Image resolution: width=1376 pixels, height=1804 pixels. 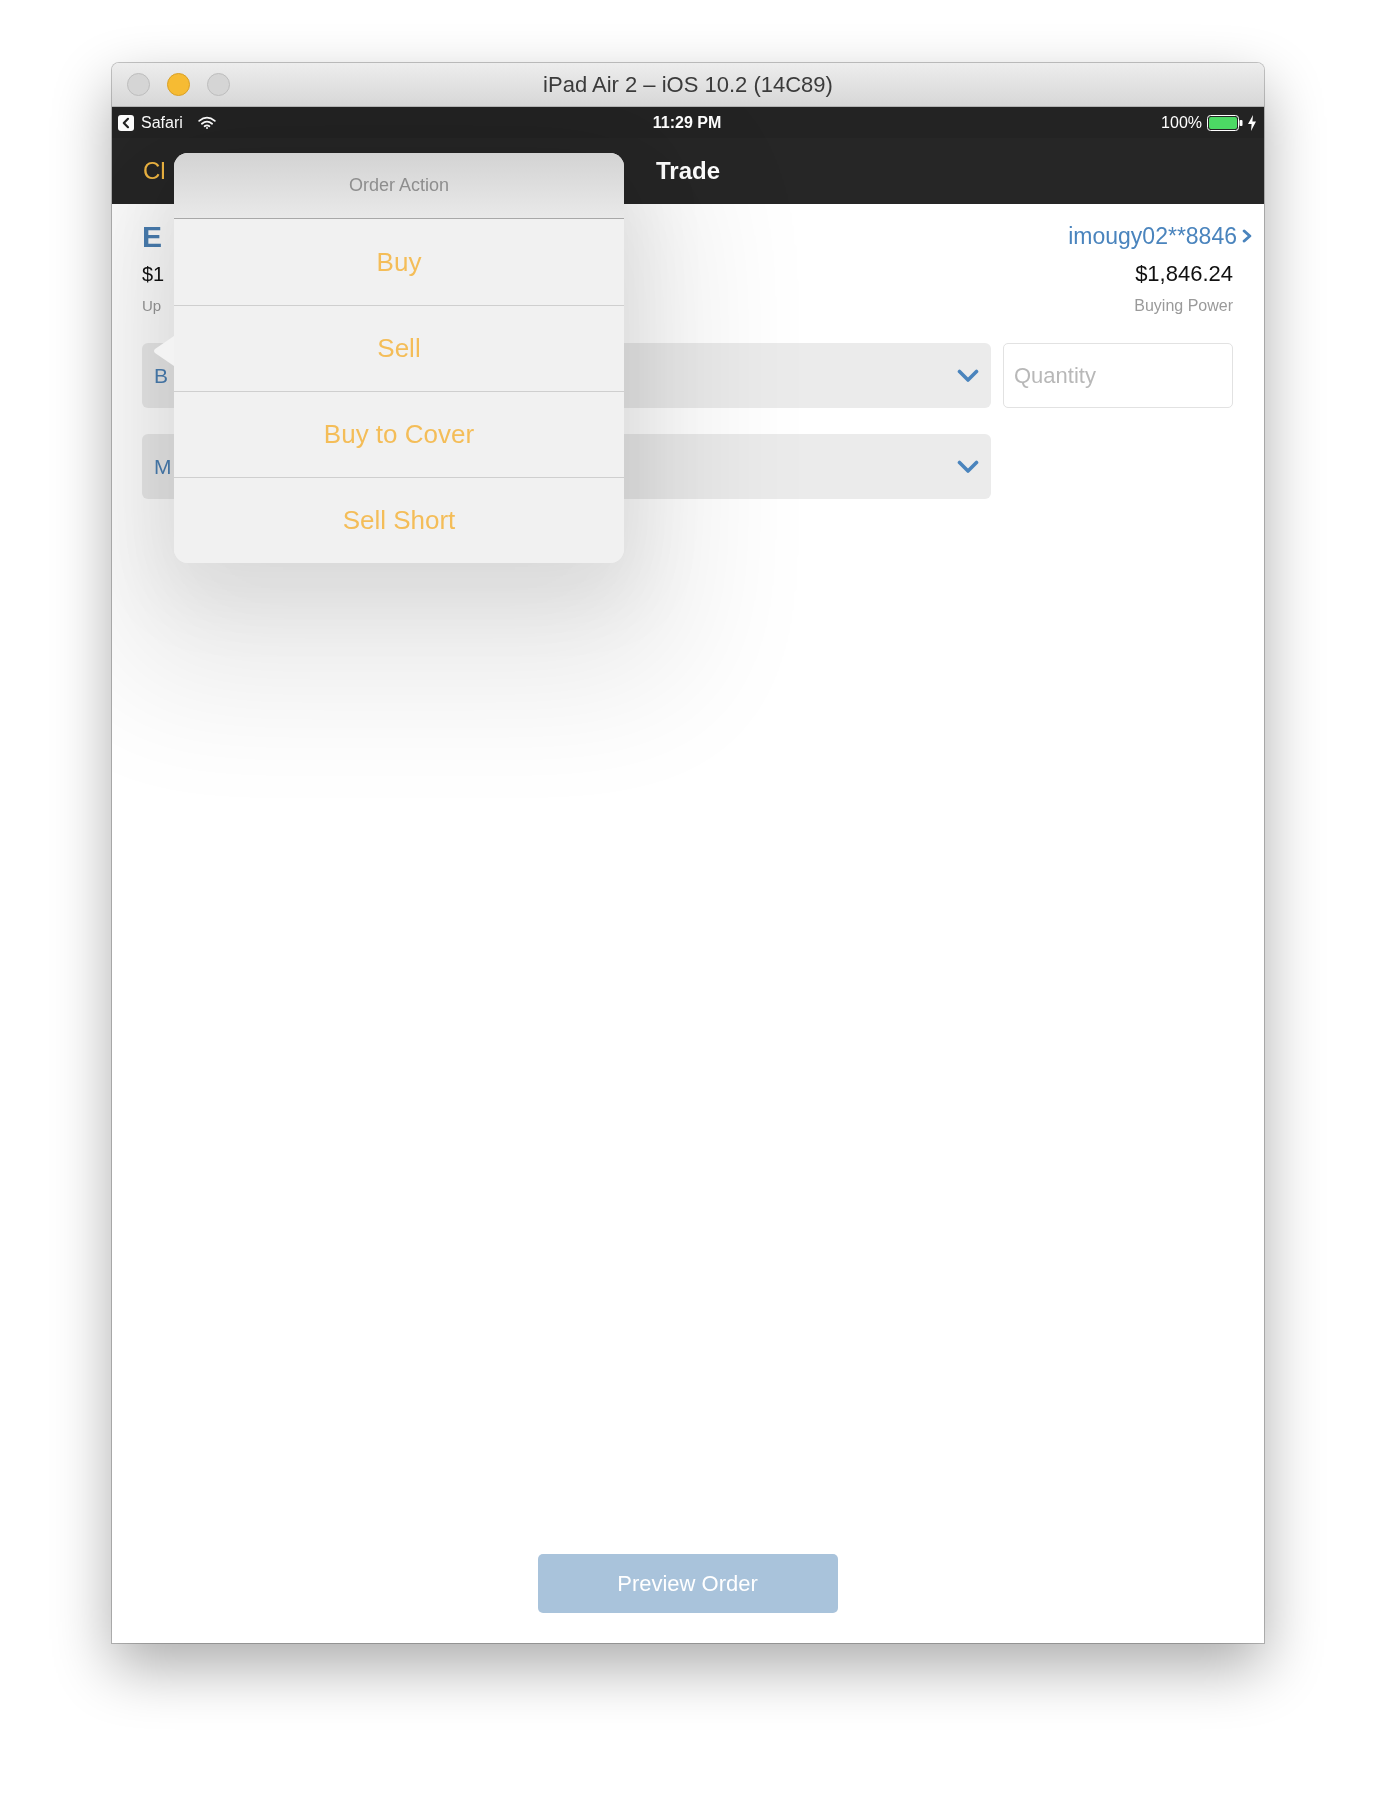 What do you see at coordinates (688, 171) in the screenshot?
I see `nav-title: Trade` at bounding box center [688, 171].